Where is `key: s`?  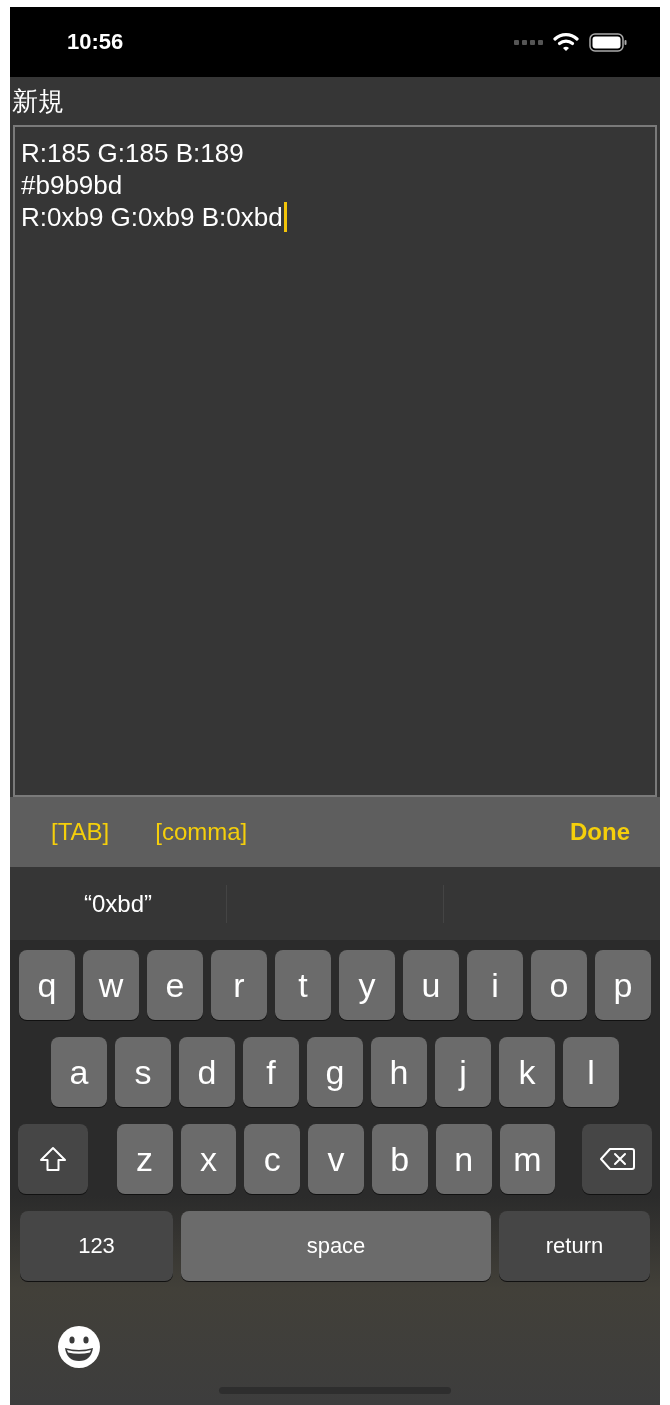 key: s is located at coordinates (143, 1072).